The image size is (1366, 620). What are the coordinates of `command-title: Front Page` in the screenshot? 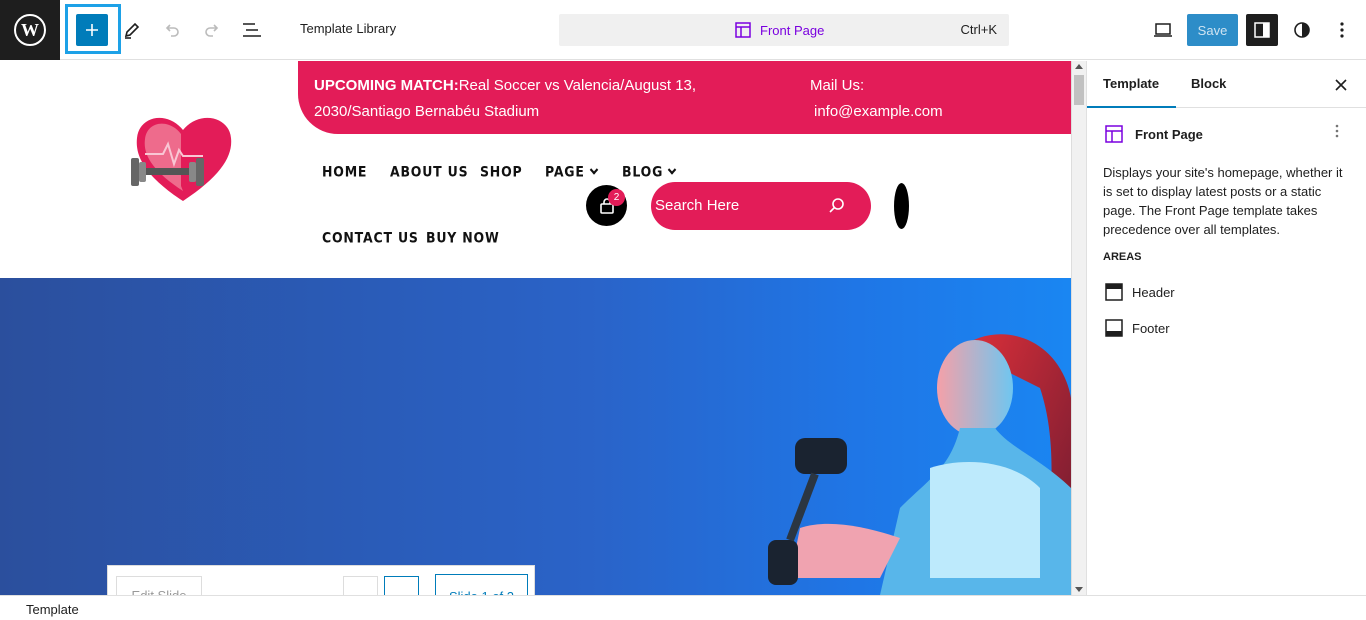 It's located at (779, 30).